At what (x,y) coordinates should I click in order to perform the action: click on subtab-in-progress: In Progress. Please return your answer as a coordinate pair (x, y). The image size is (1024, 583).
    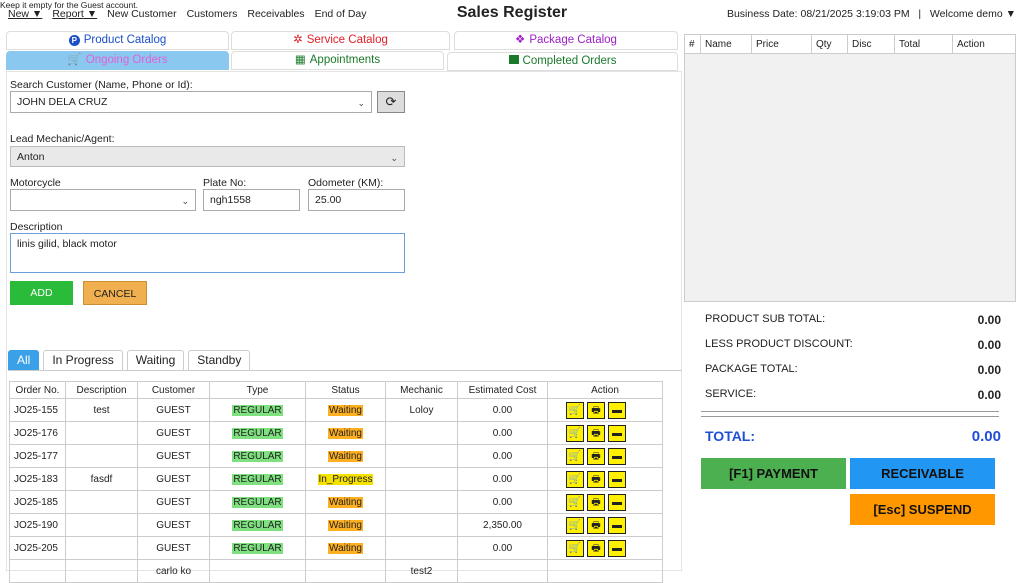
    Looking at the image, I should click on (83, 360).